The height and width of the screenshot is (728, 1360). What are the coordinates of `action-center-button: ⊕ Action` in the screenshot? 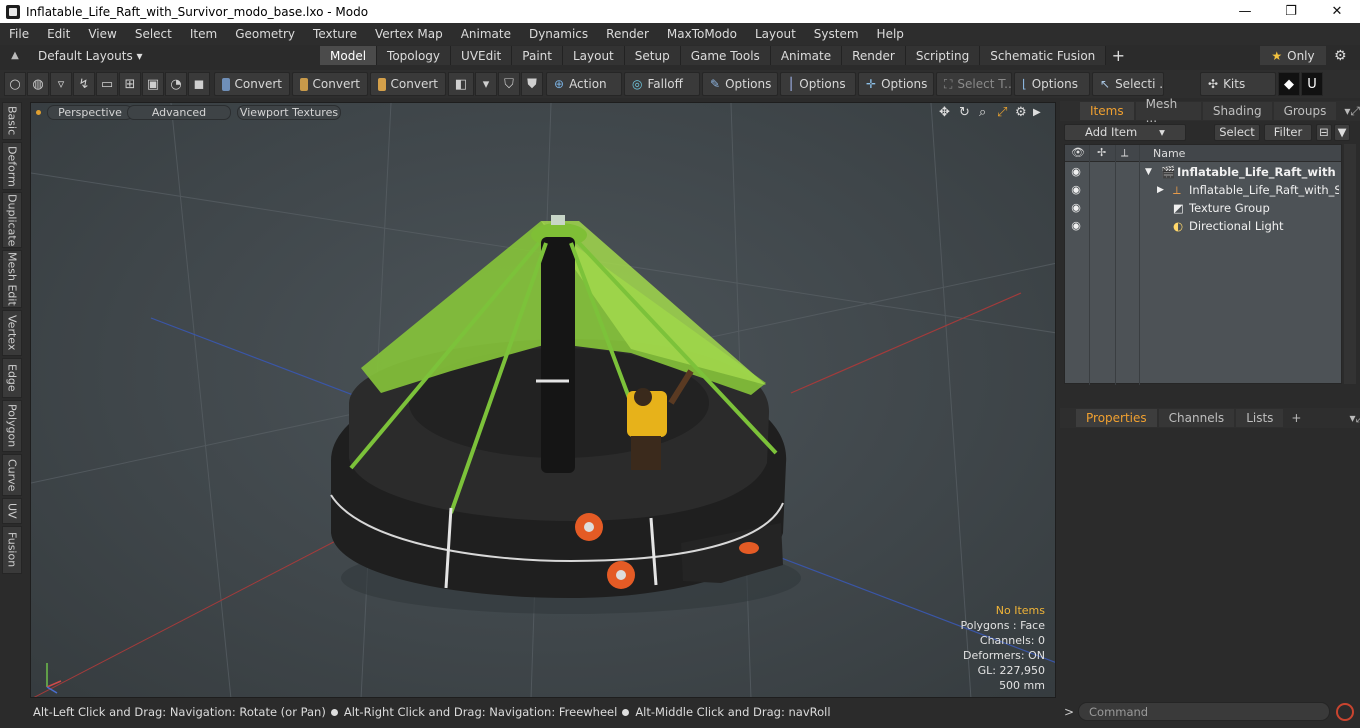 It's located at (584, 84).